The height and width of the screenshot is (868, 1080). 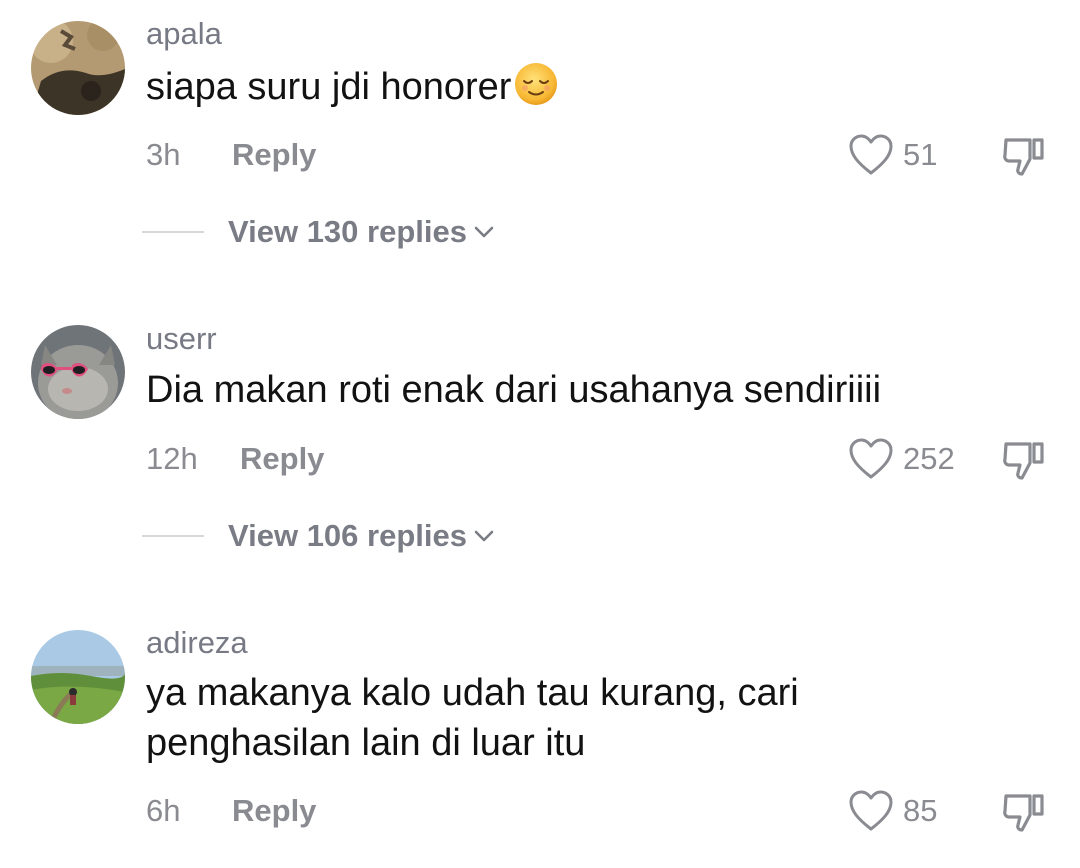 I want to click on heart-outline-icon, so click(x=871, y=810).